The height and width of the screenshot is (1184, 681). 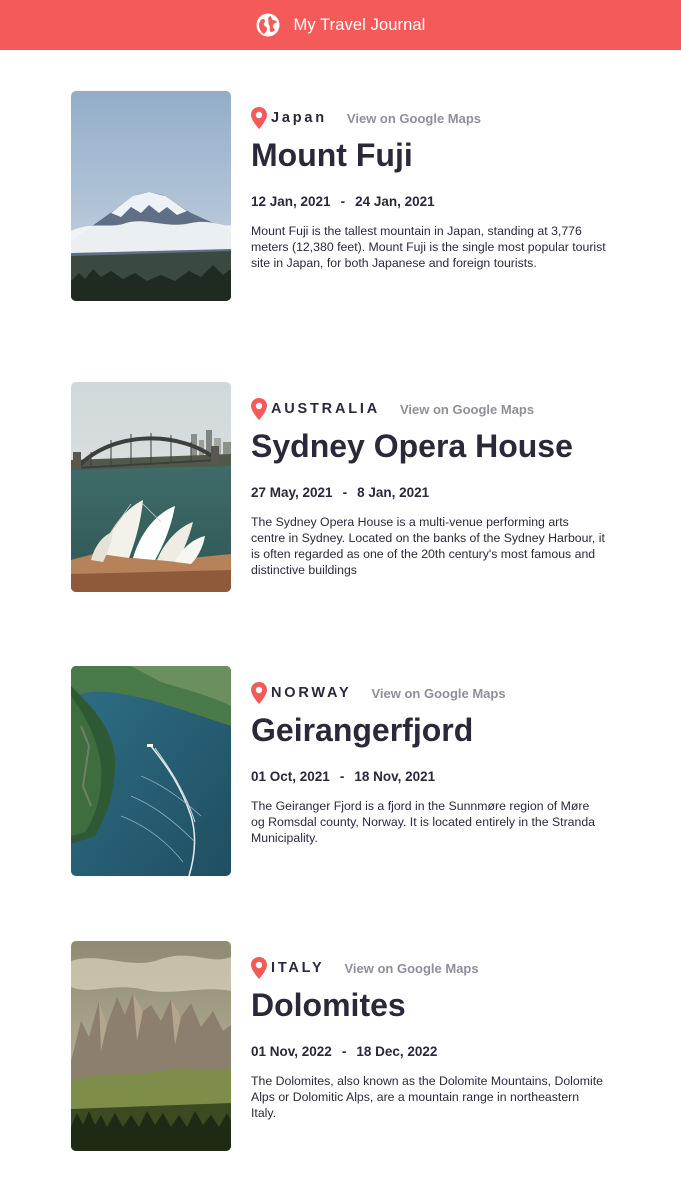 What do you see at coordinates (395, 776) in the screenshot?
I see `end-date: 18 Nov, 2021` at bounding box center [395, 776].